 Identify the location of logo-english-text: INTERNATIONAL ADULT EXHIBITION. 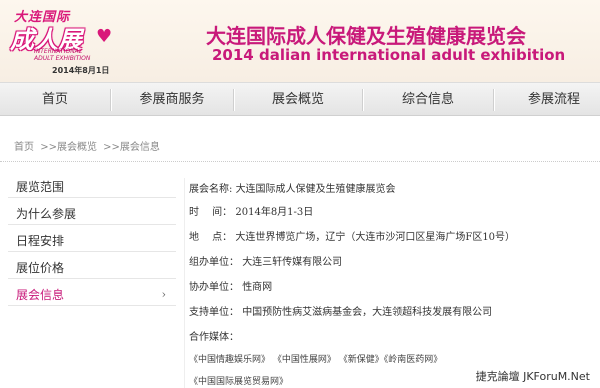
(62, 55).